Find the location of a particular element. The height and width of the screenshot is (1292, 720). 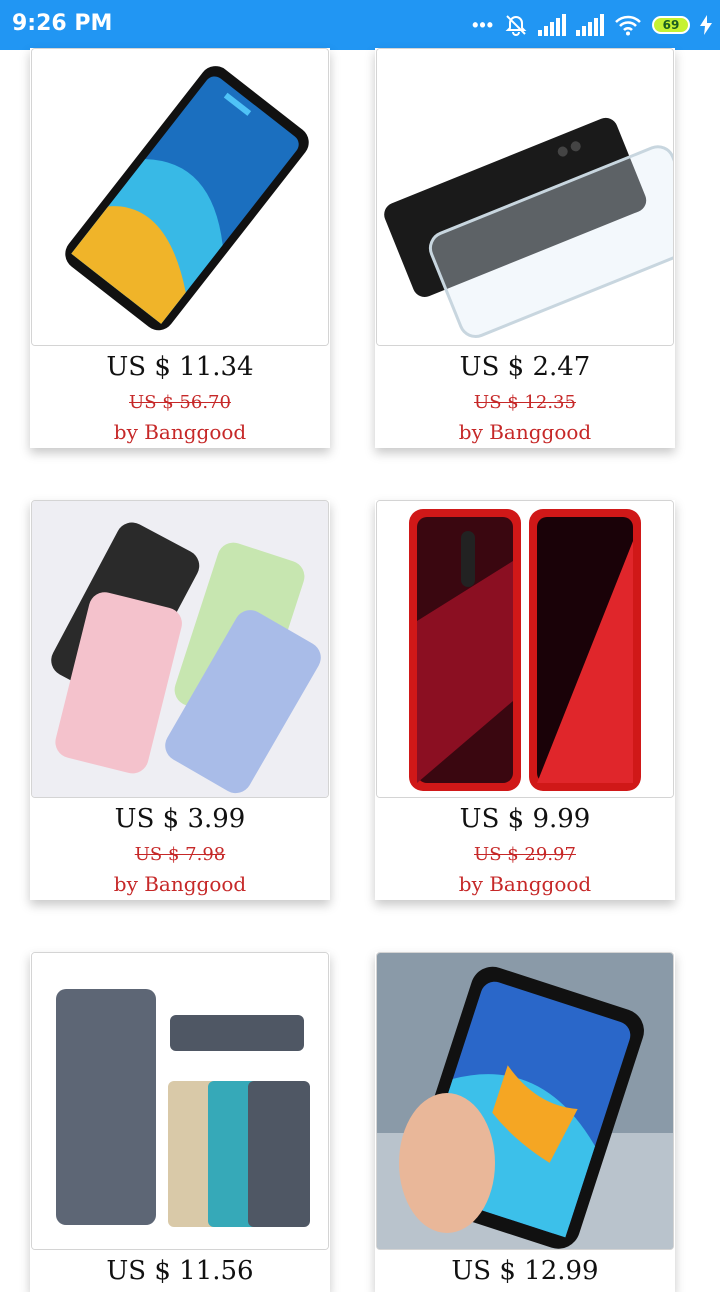

product-price: US $ 11.56 is located at coordinates (180, 1271).